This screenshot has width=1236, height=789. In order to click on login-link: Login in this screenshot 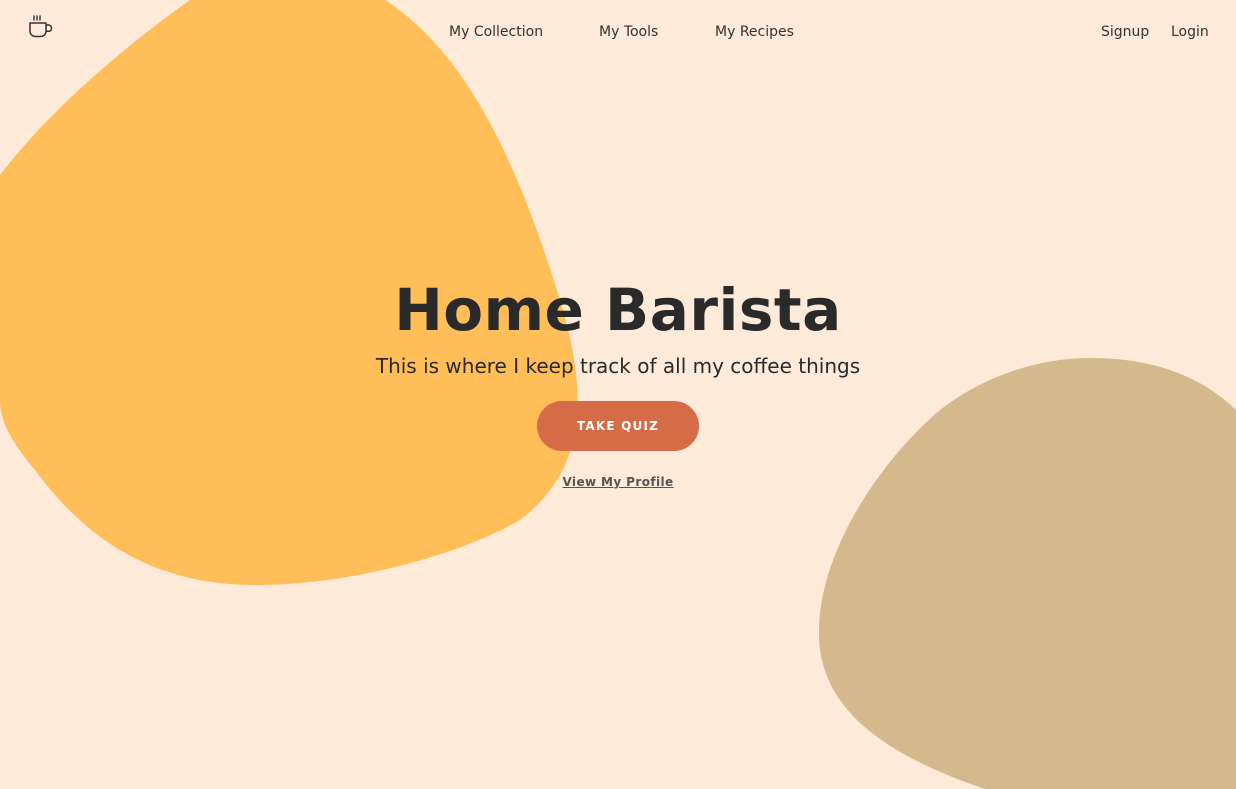, I will do `click(1190, 32)`.